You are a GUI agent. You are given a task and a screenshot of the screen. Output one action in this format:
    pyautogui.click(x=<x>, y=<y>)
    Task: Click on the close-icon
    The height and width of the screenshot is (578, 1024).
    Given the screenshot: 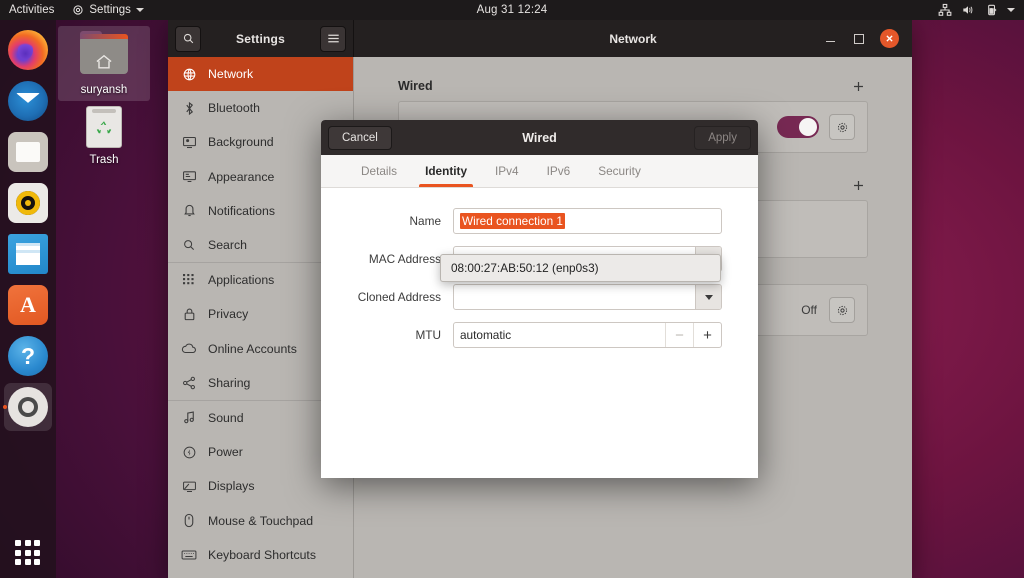 What is the action you would take?
    pyautogui.click(x=889, y=38)
    